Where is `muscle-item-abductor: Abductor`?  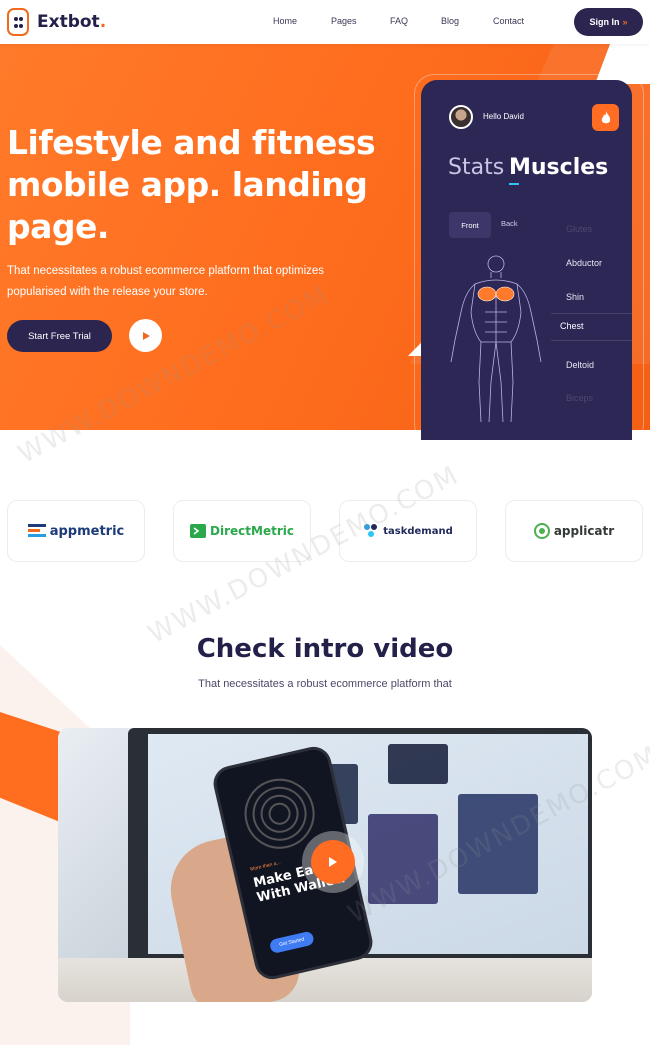 muscle-item-abductor: Abductor is located at coordinates (584, 263).